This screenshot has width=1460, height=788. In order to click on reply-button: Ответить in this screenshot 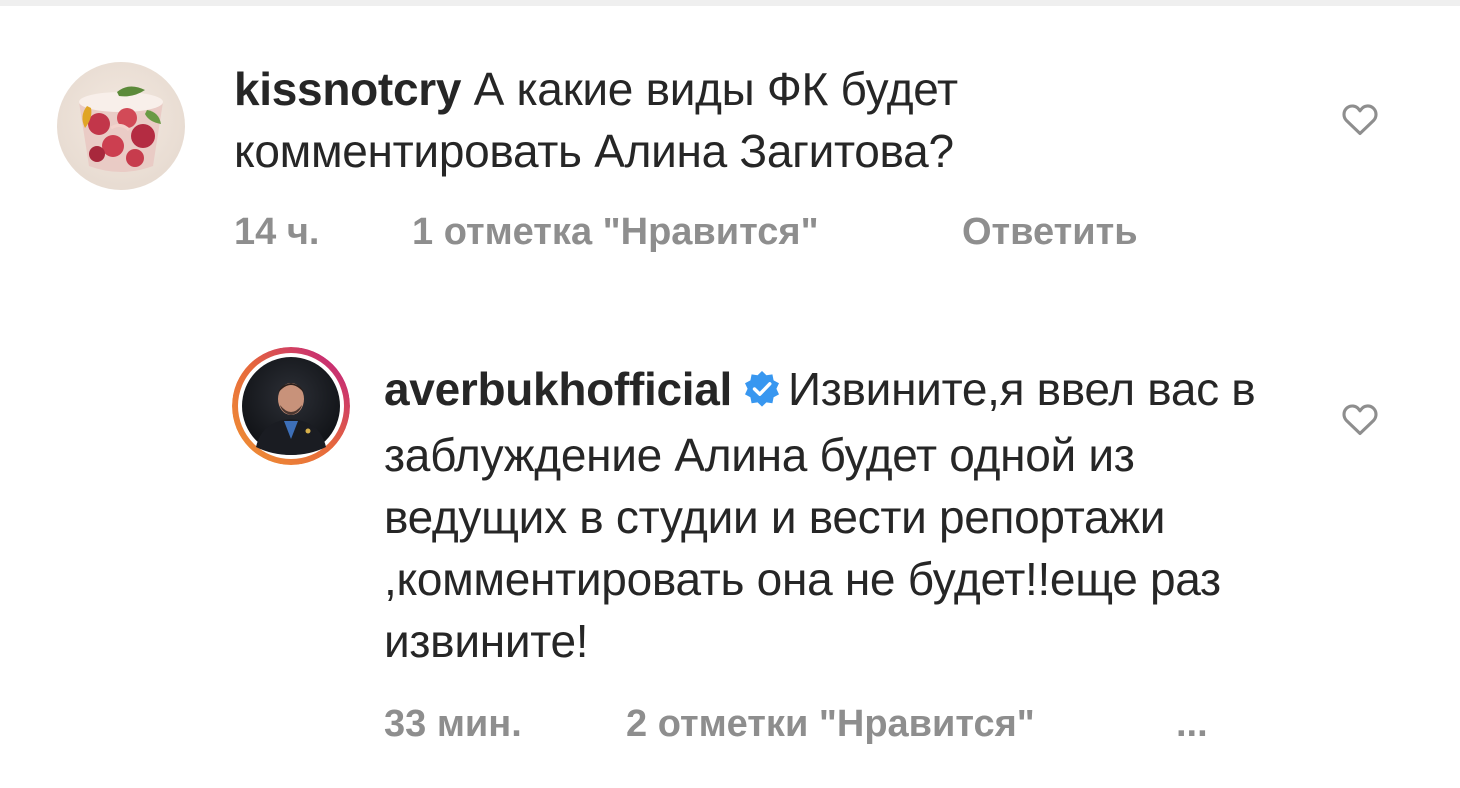, I will do `click(1050, 232)`.